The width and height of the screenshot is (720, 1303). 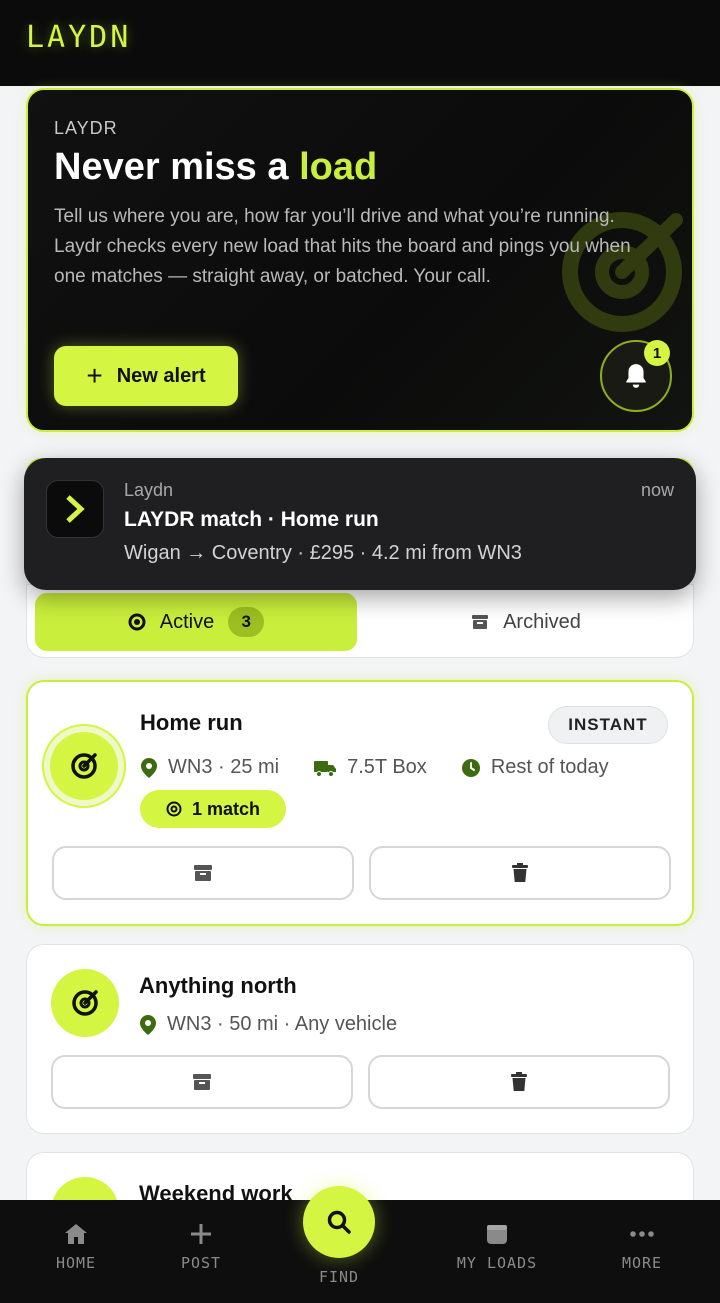 I want to click on match-count-badge: 1 match, so click(x=213, y=809).